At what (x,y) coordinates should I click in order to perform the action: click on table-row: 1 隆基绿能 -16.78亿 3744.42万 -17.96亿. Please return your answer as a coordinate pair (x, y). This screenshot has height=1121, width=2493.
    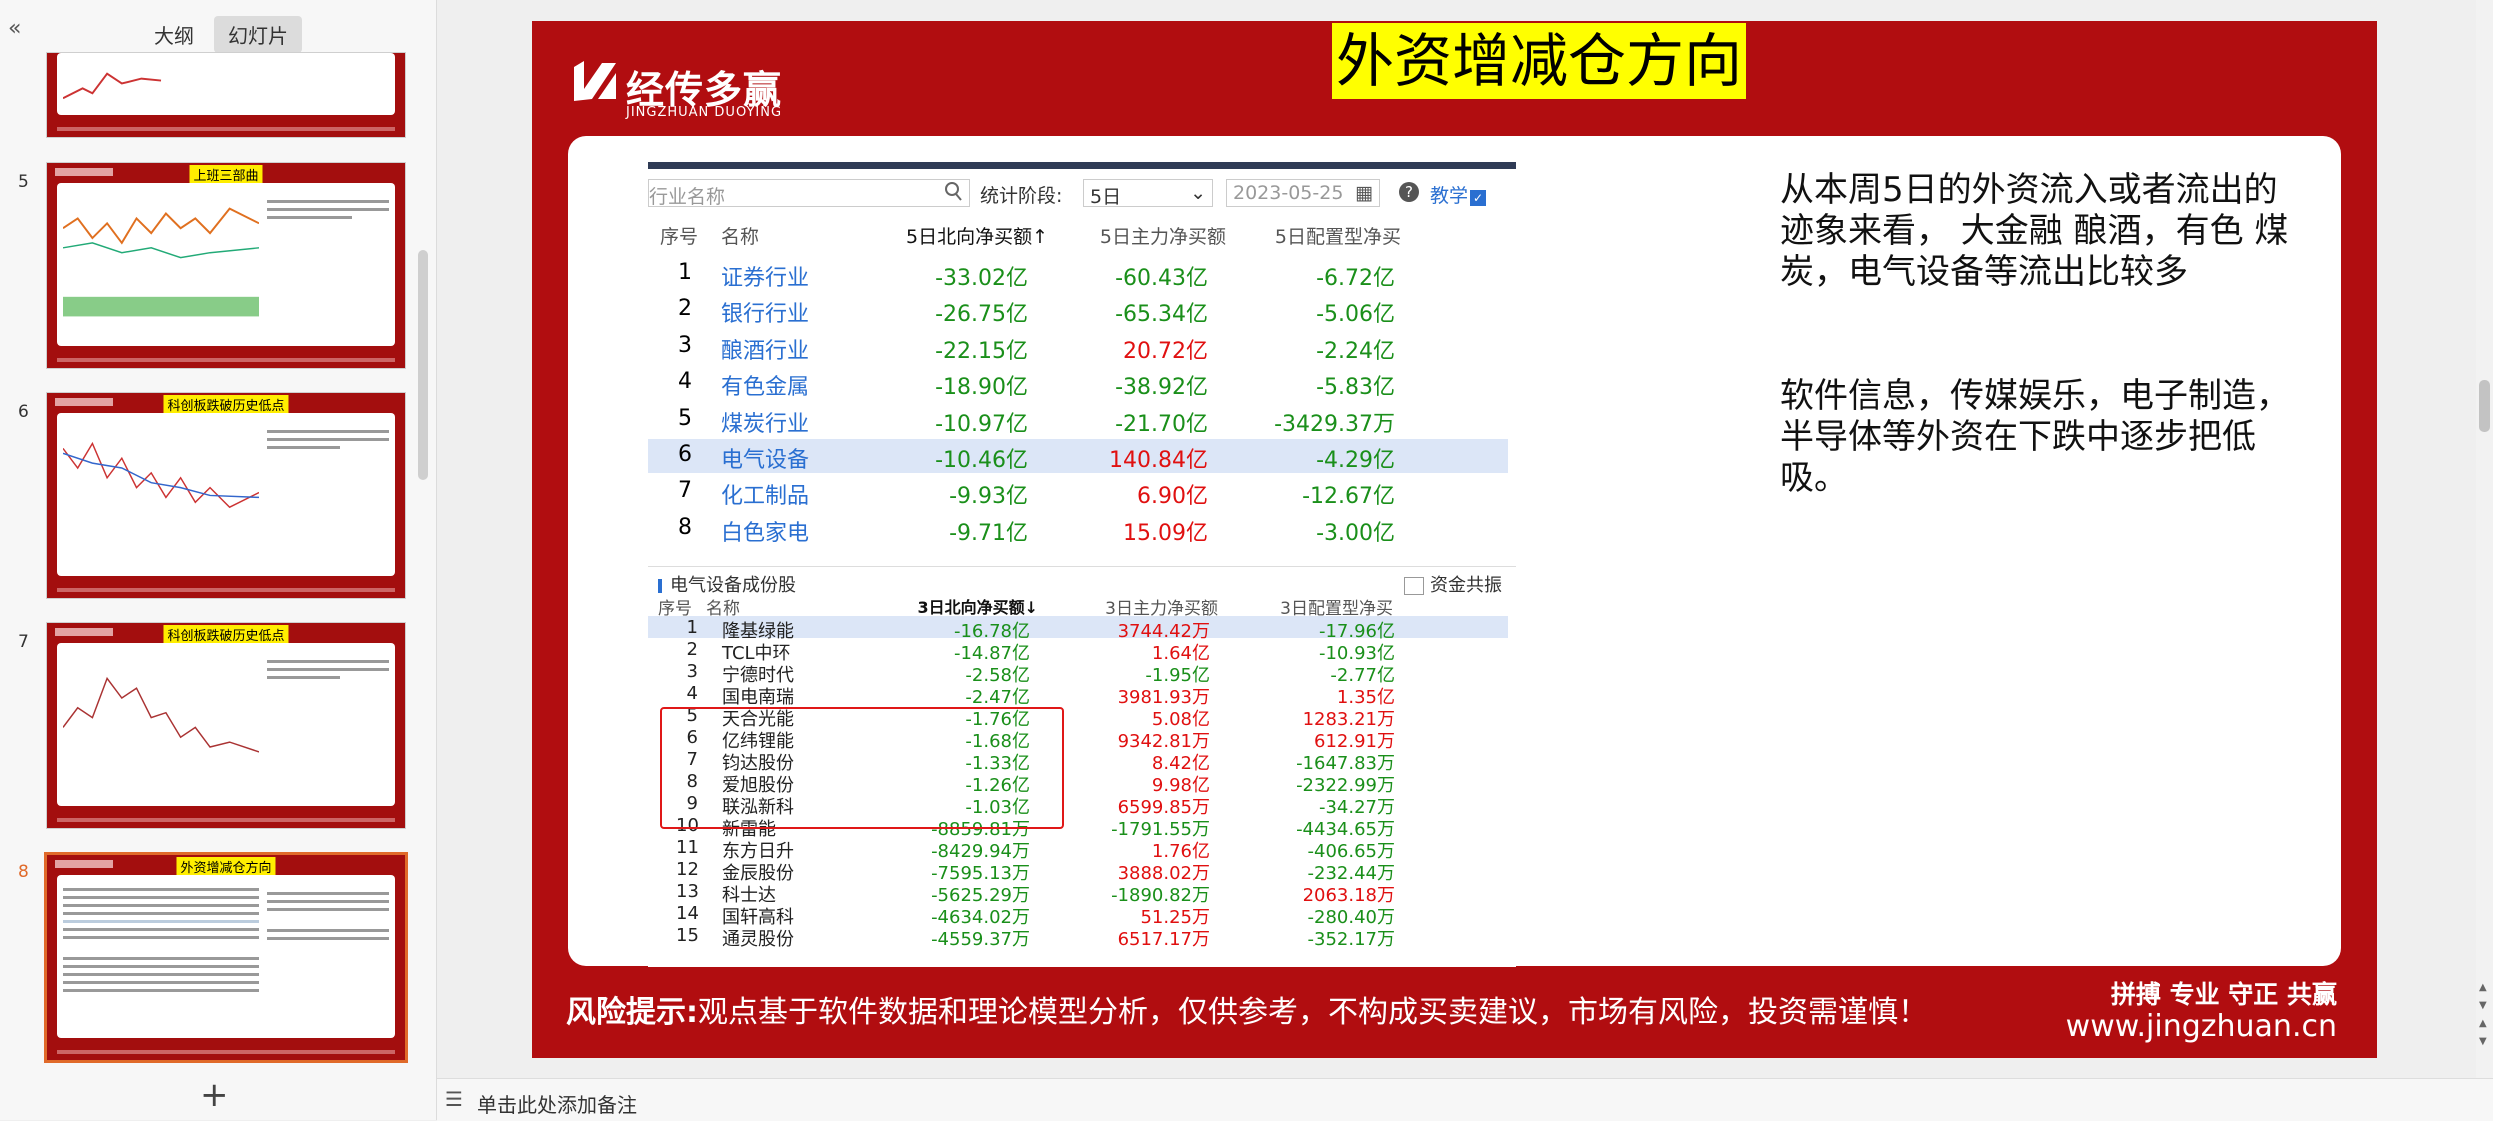
    Looking at the image, I should click on (1078, 629).